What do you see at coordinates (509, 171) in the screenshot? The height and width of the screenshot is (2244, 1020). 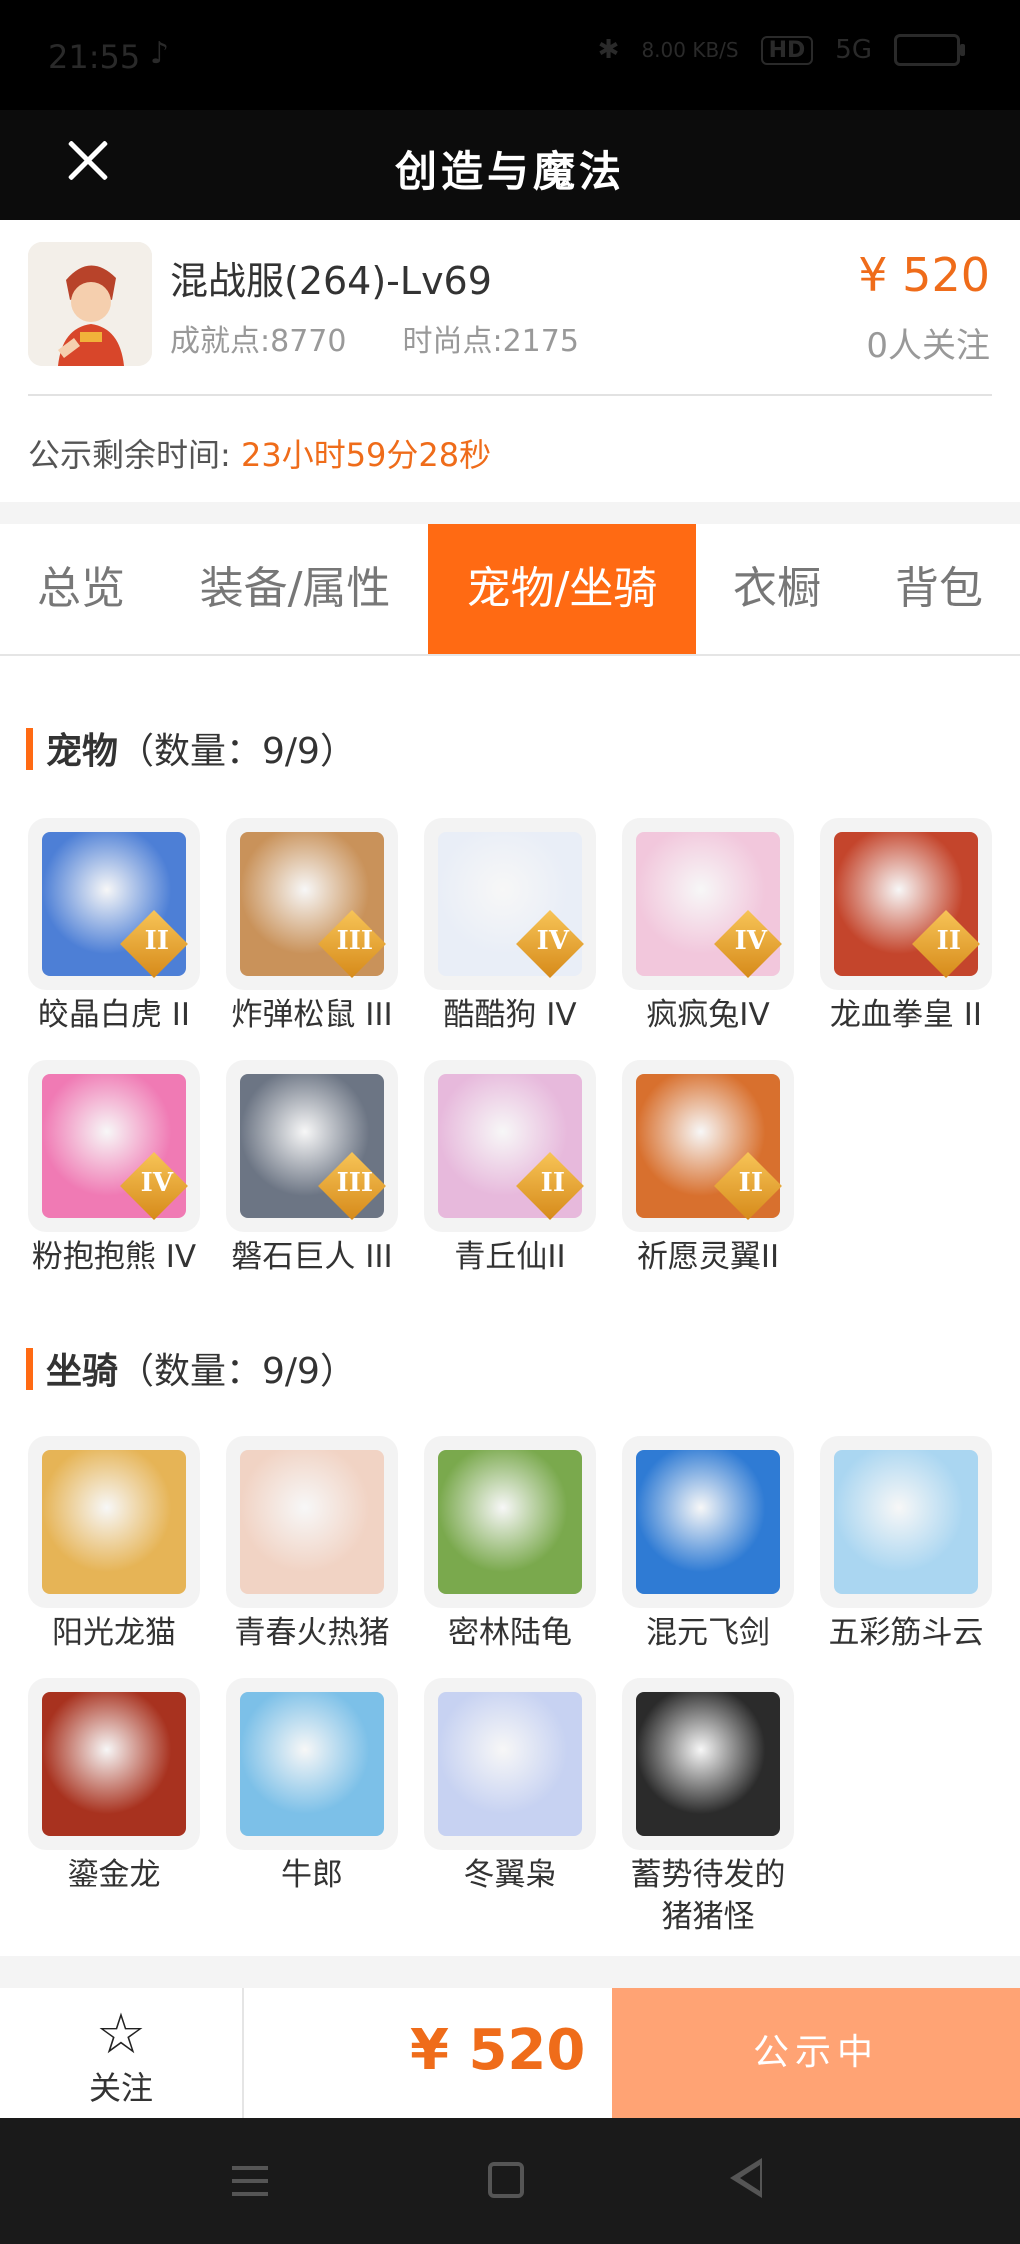 I see `page-title: 创造与魔法` at bounding box center [509, 171].